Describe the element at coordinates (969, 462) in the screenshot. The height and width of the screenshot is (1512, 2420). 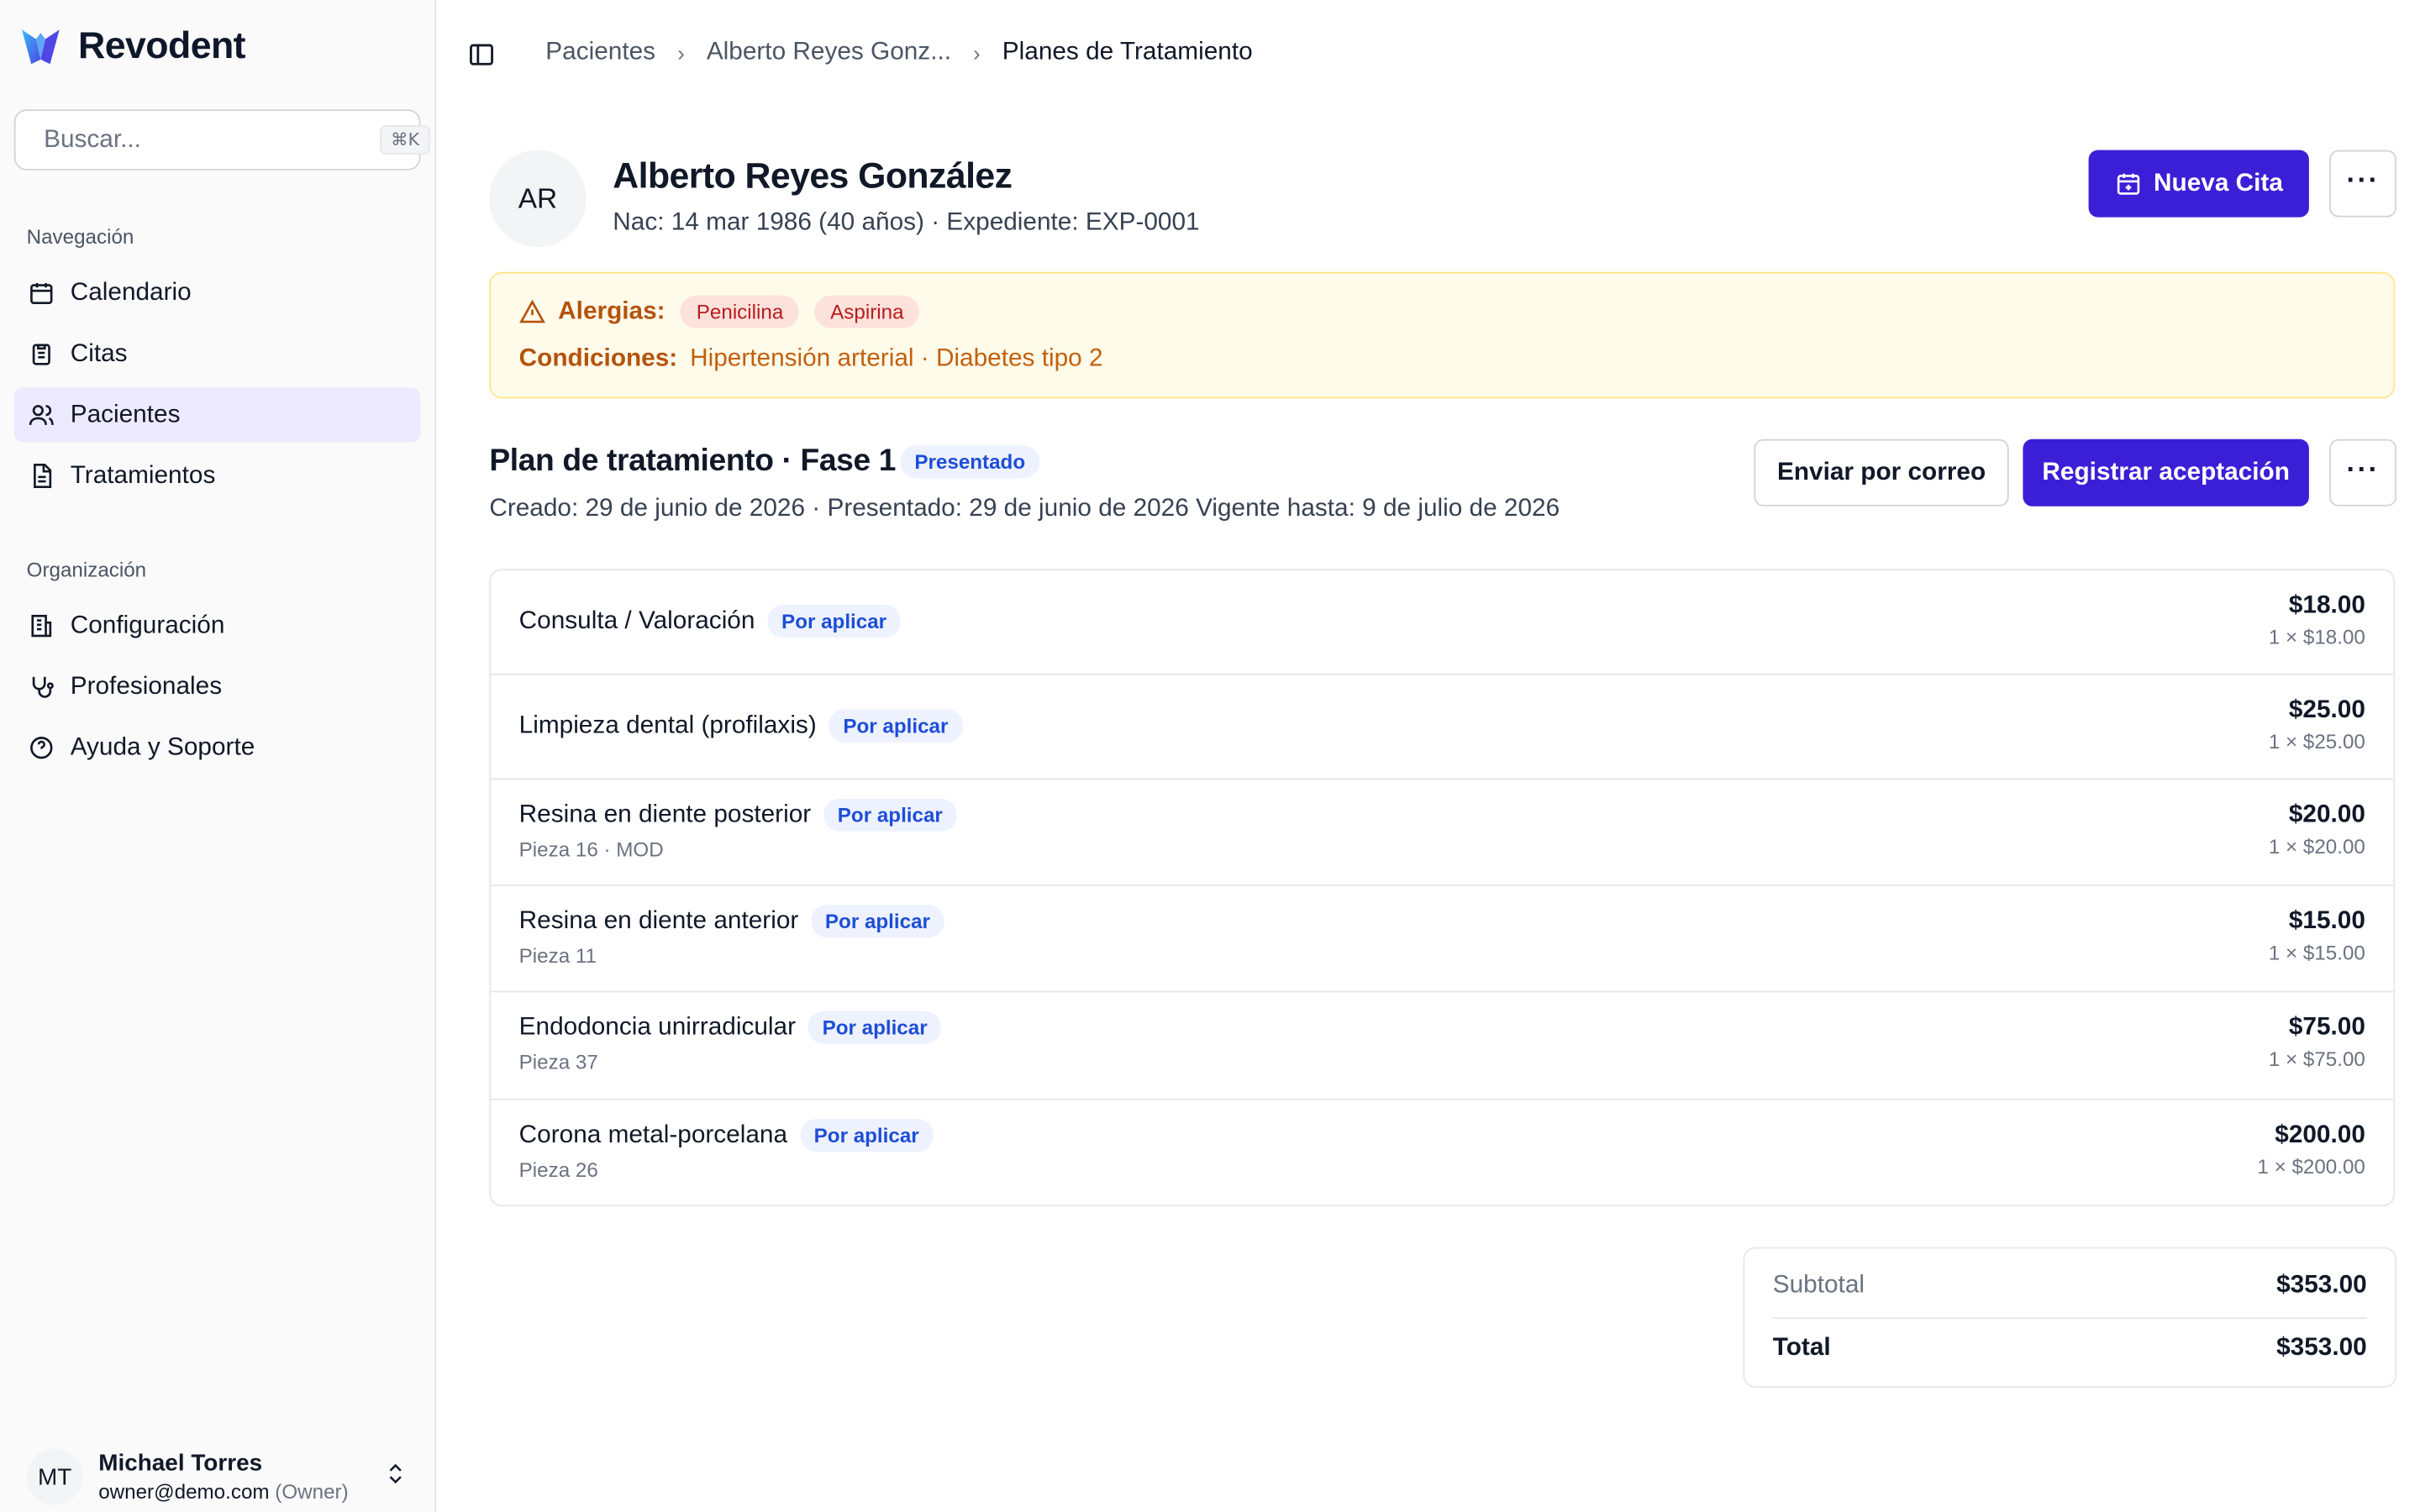
I see `plan-status-badge: Presentado` at that location.